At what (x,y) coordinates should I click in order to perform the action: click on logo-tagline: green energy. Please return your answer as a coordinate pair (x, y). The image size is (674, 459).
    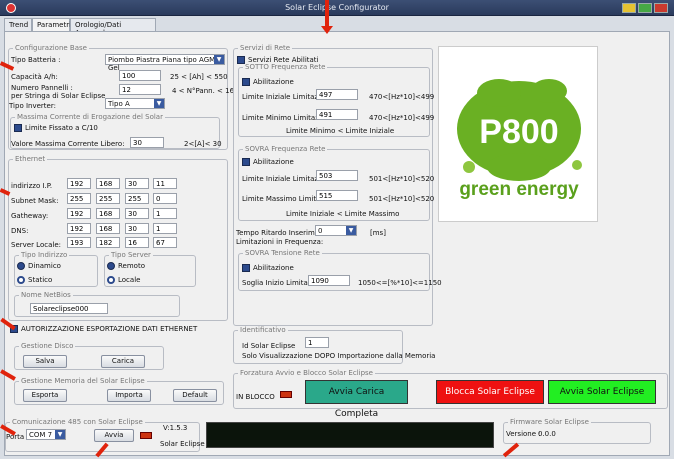
    Looking at the image, I should click on (519, 189).